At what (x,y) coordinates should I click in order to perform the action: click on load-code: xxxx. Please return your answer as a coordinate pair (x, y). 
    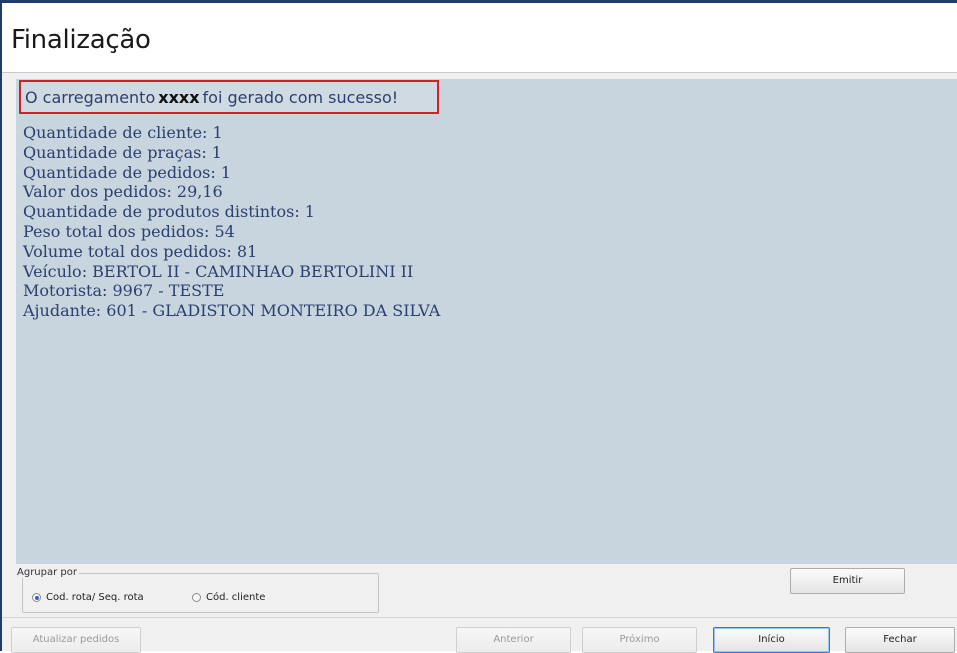
    Looking at the image, I should click on (179, 97).